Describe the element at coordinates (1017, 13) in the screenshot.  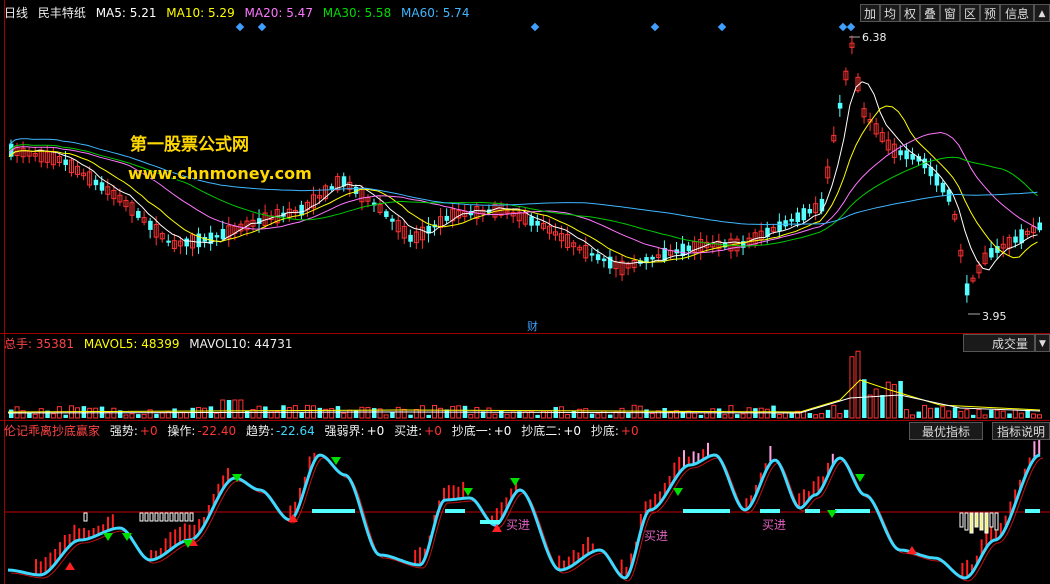
I see `toolbar-info-button: 信息` at that location.